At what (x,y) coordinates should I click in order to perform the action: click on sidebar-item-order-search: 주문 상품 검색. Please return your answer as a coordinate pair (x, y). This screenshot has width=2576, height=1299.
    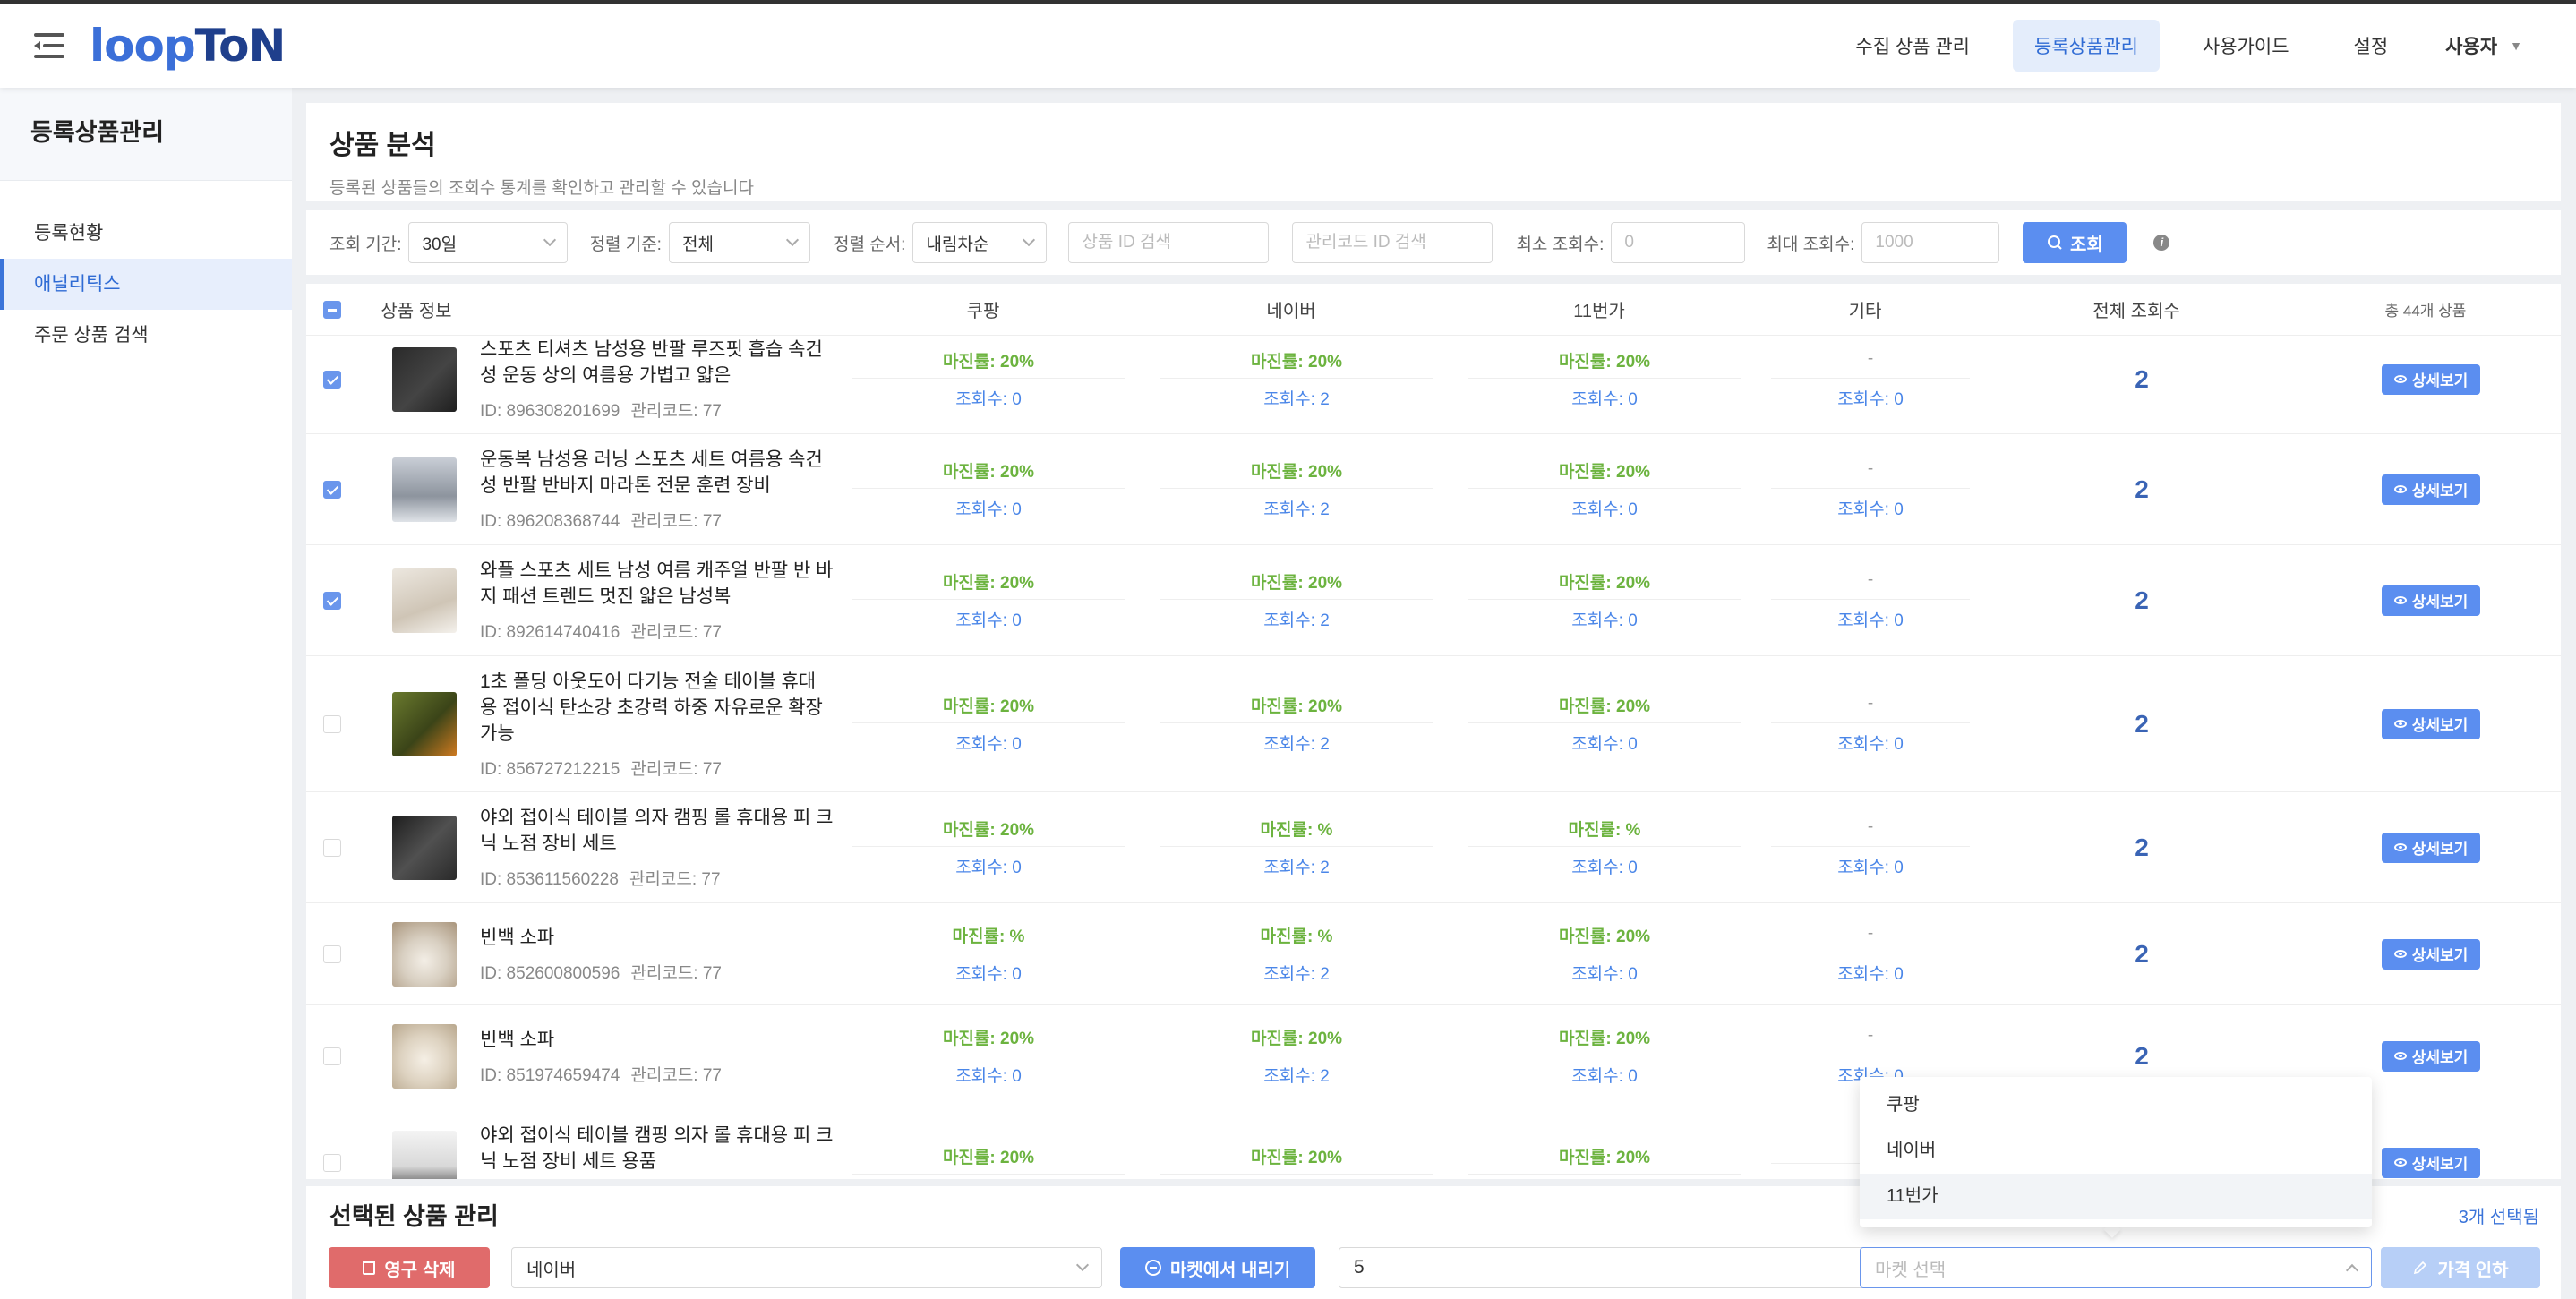
    Looking at the image, I should click on (146, 335).